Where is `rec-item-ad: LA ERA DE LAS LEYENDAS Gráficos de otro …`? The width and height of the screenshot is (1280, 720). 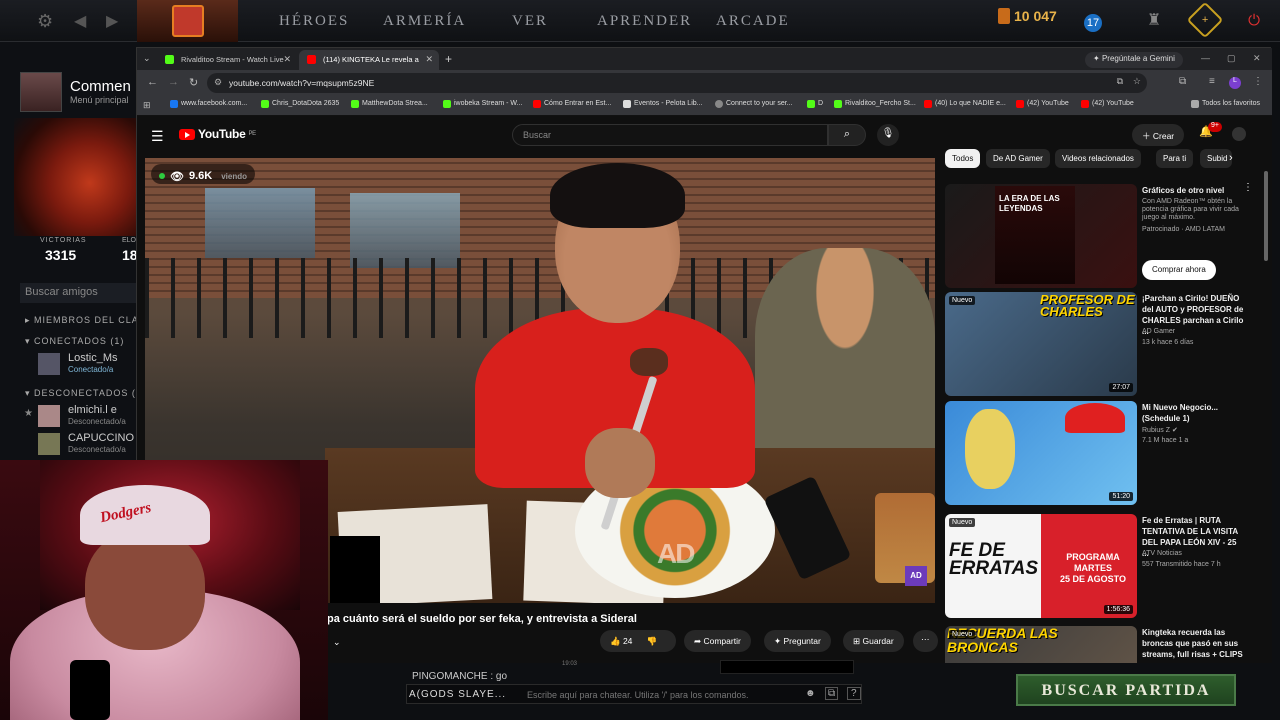
rec-item-ad: LA ERA DE LAS LEYENDAS Gráficos de otro … is located at coordinates (1095, 236).